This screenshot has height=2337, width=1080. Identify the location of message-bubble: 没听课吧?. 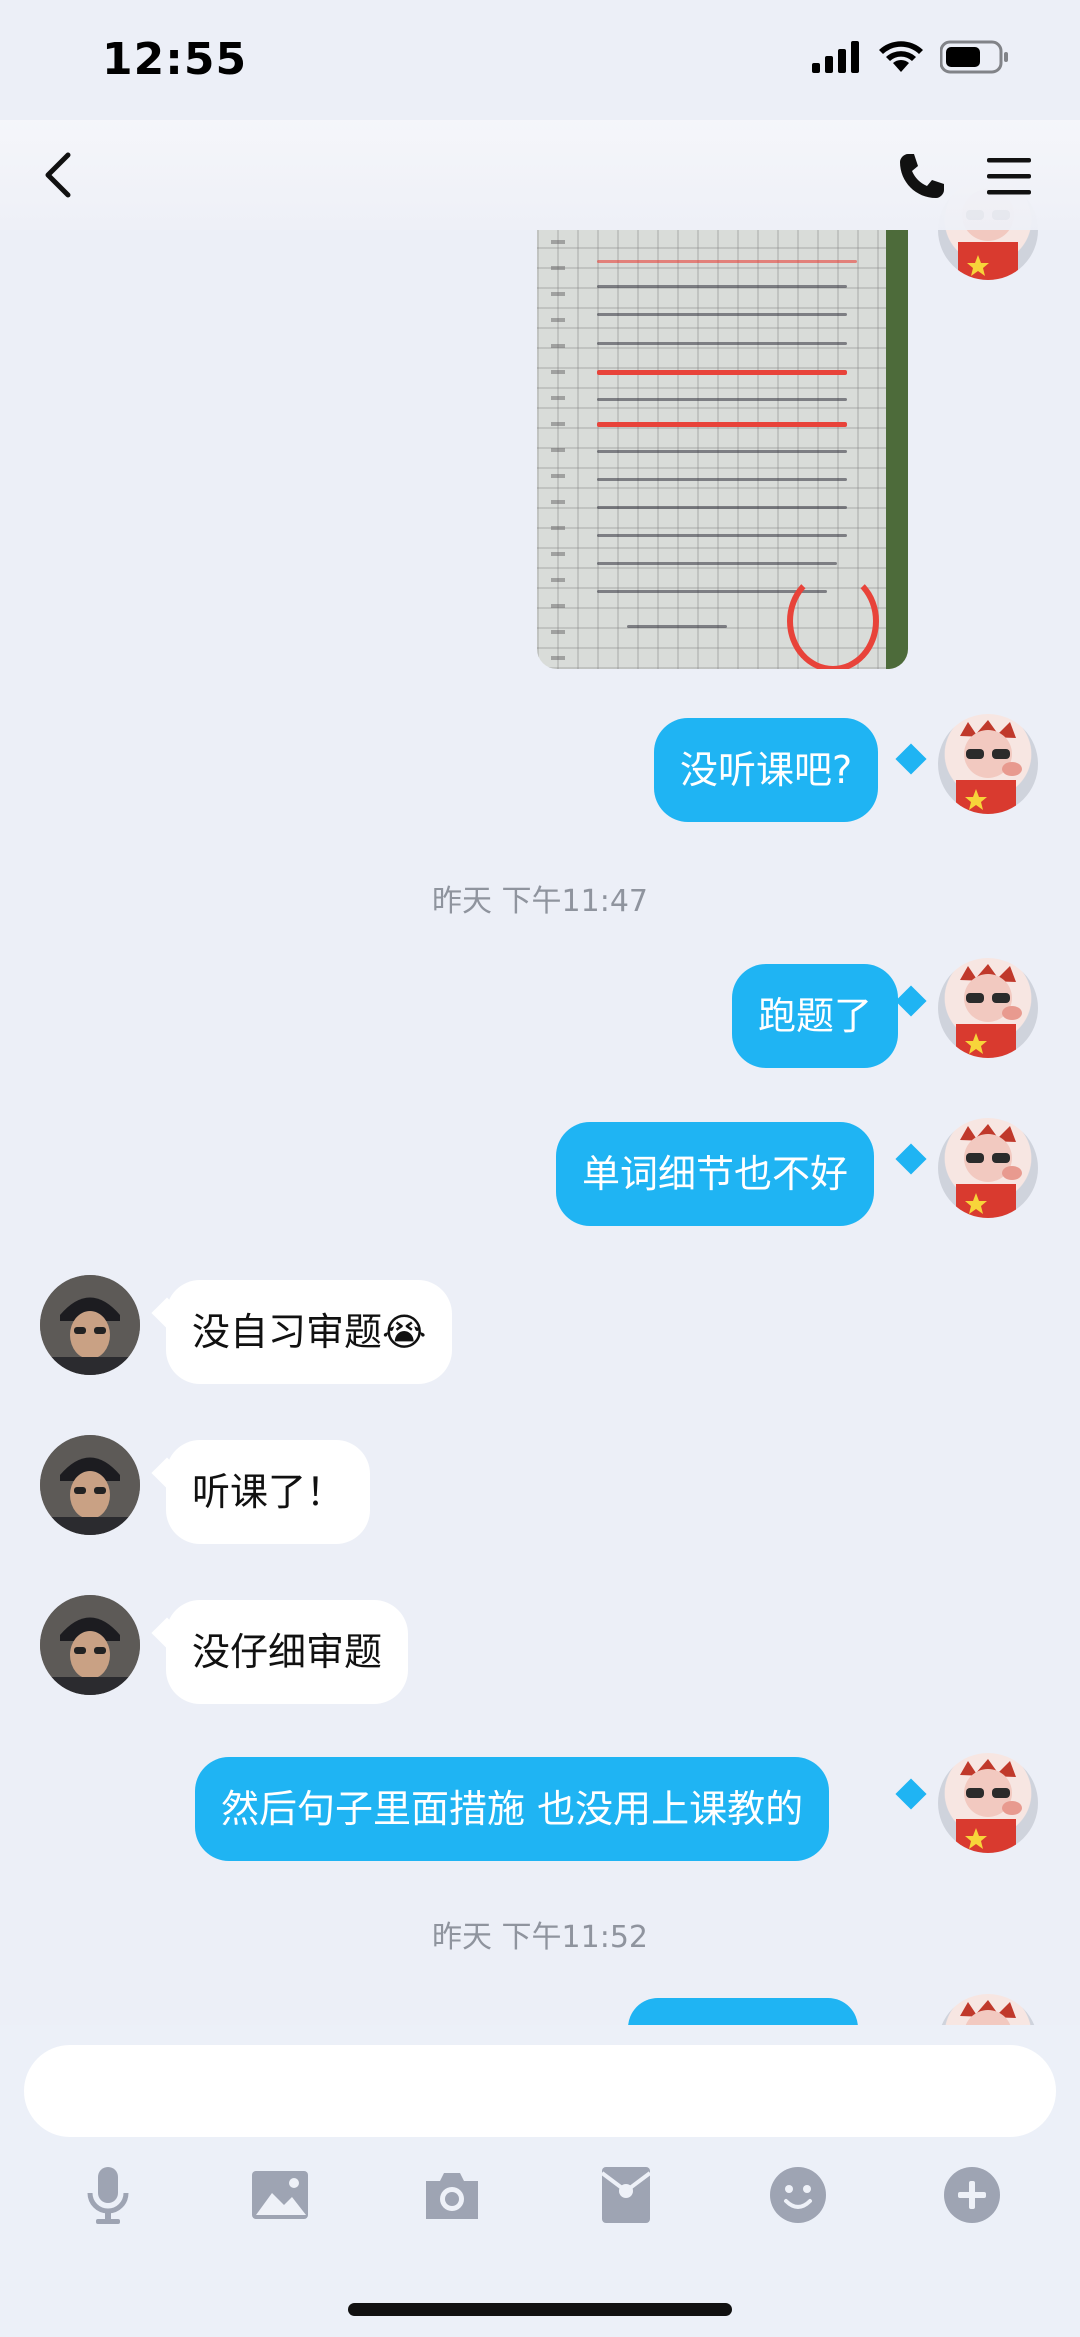
(766, 770).